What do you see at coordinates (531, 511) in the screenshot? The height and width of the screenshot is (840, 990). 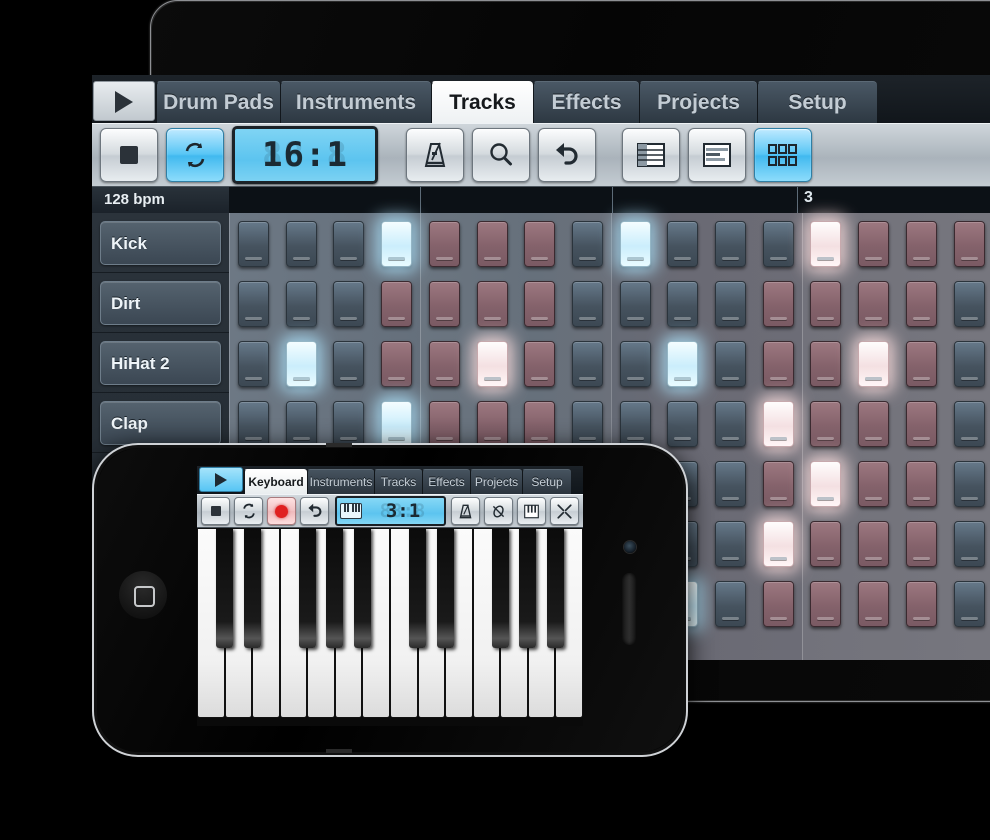 I see `iphone-keyboard-button` at bounding box center [531, 511].